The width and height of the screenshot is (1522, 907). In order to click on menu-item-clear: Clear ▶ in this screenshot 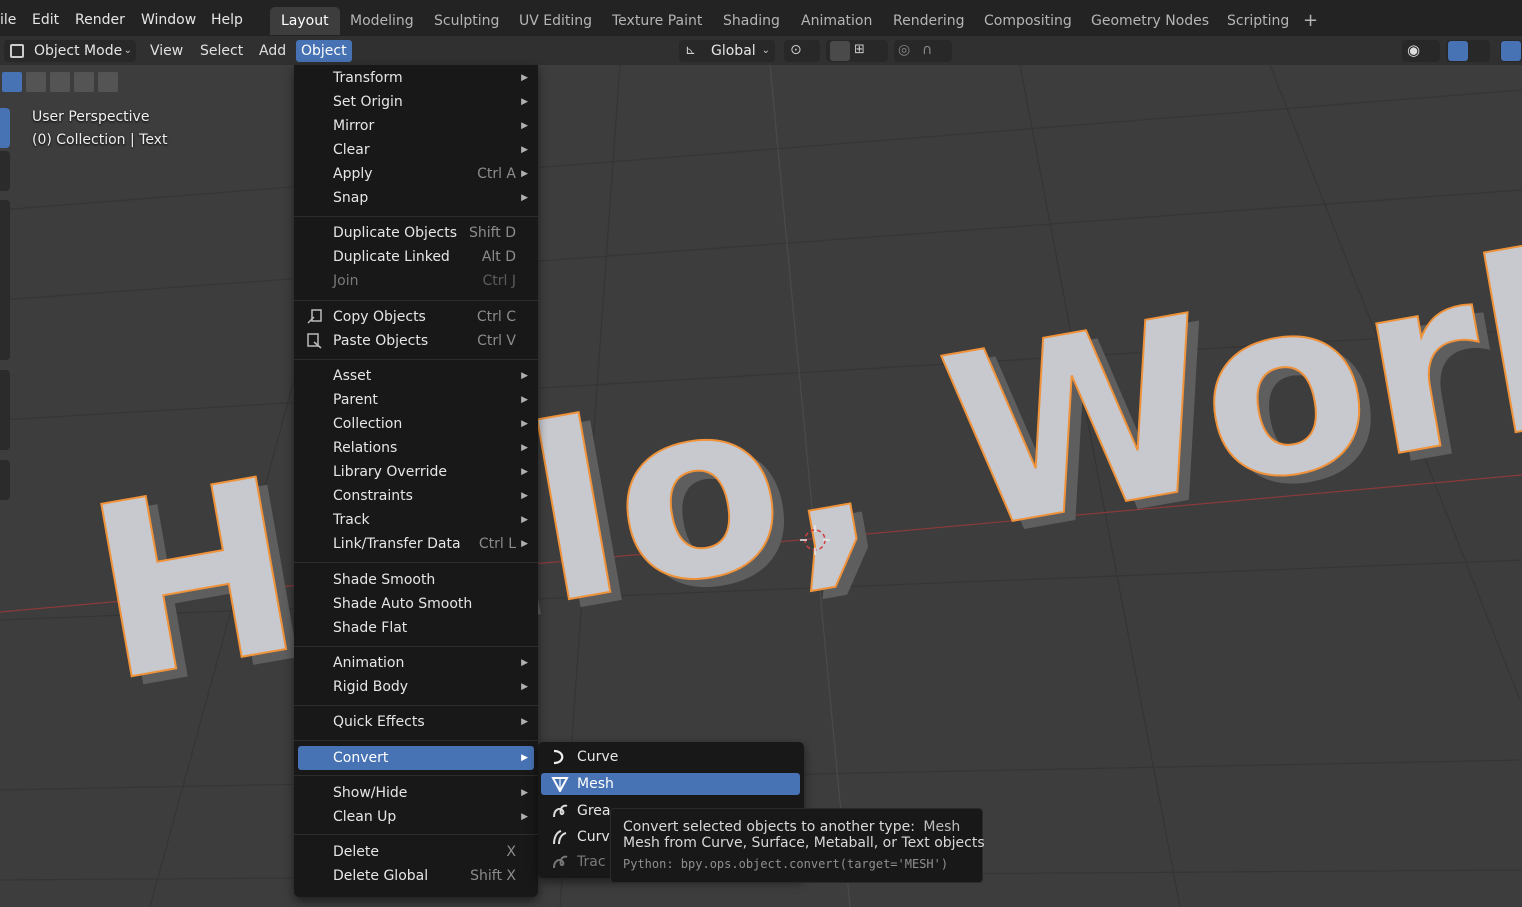, I will do `click(416, 150)`.